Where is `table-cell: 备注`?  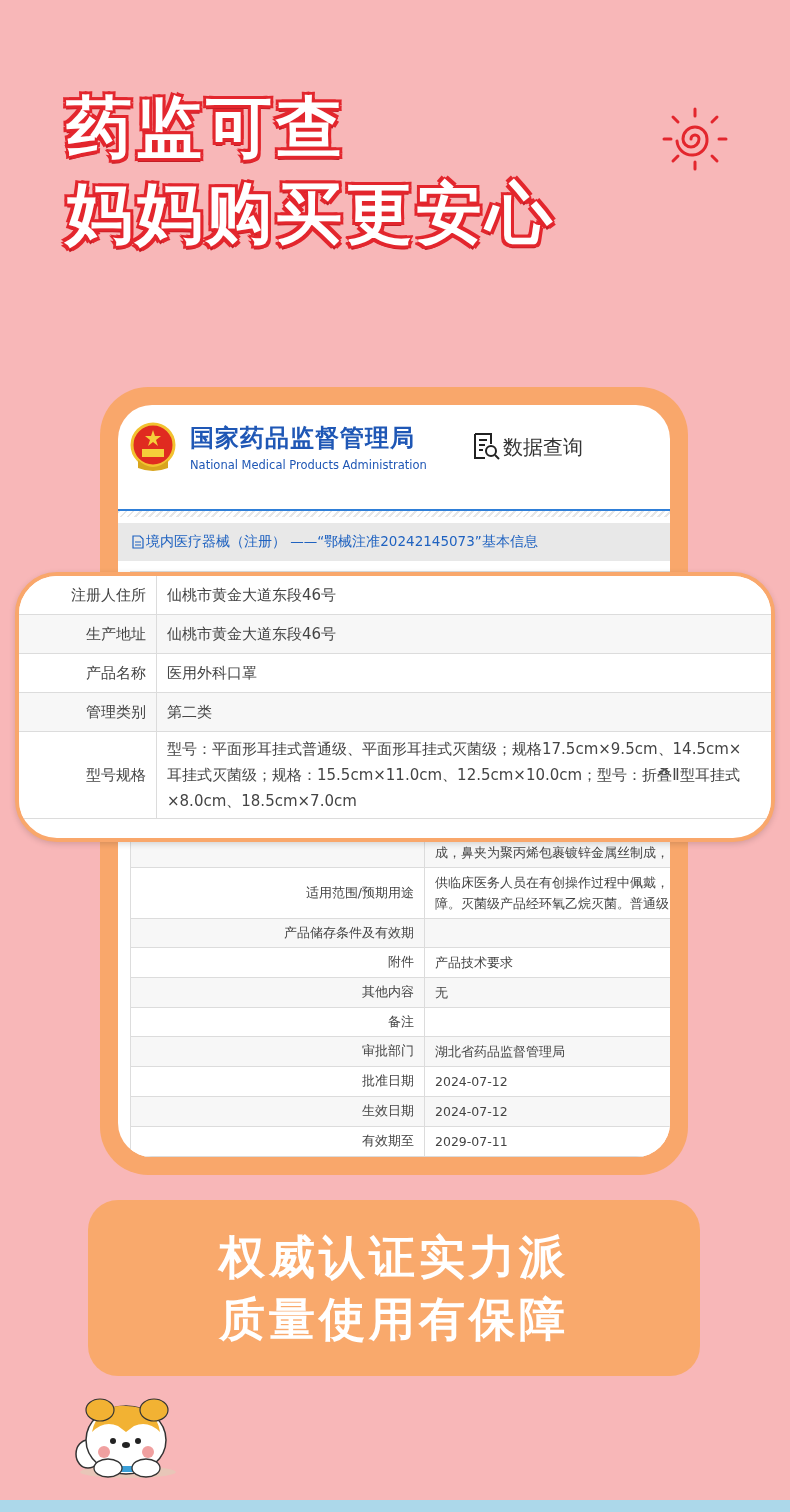
table-cell: 备注 is located at coordinates (278, 1022).